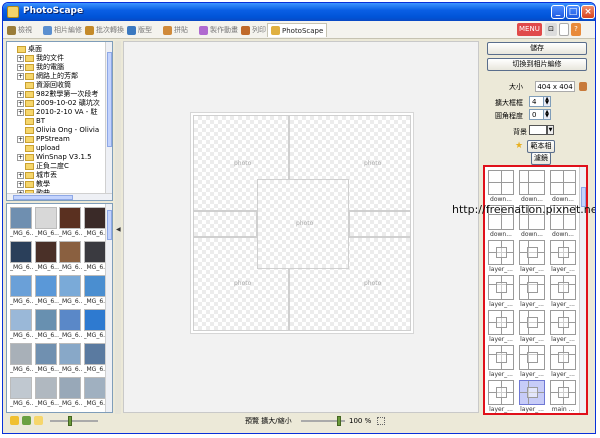  I want to click on background-color-swatch, so click(538, 130).